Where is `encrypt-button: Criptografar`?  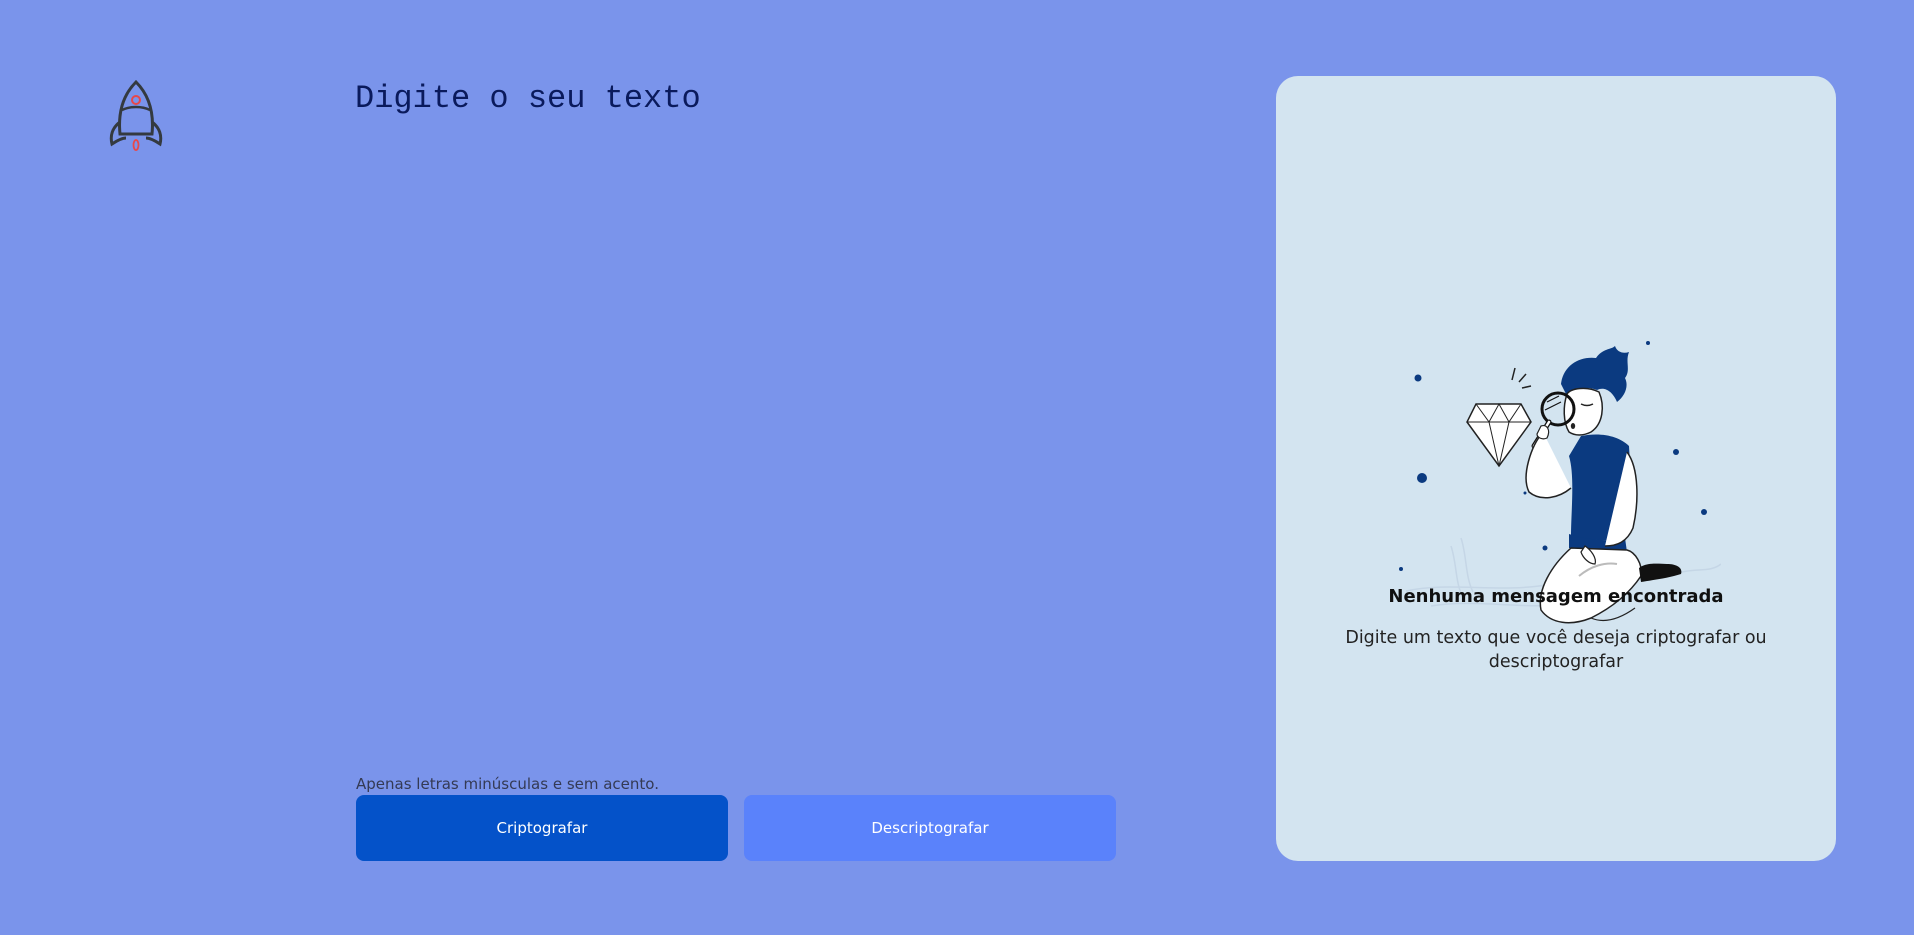 encrypt-button: Criptografar is located at coordinates (542, 828).